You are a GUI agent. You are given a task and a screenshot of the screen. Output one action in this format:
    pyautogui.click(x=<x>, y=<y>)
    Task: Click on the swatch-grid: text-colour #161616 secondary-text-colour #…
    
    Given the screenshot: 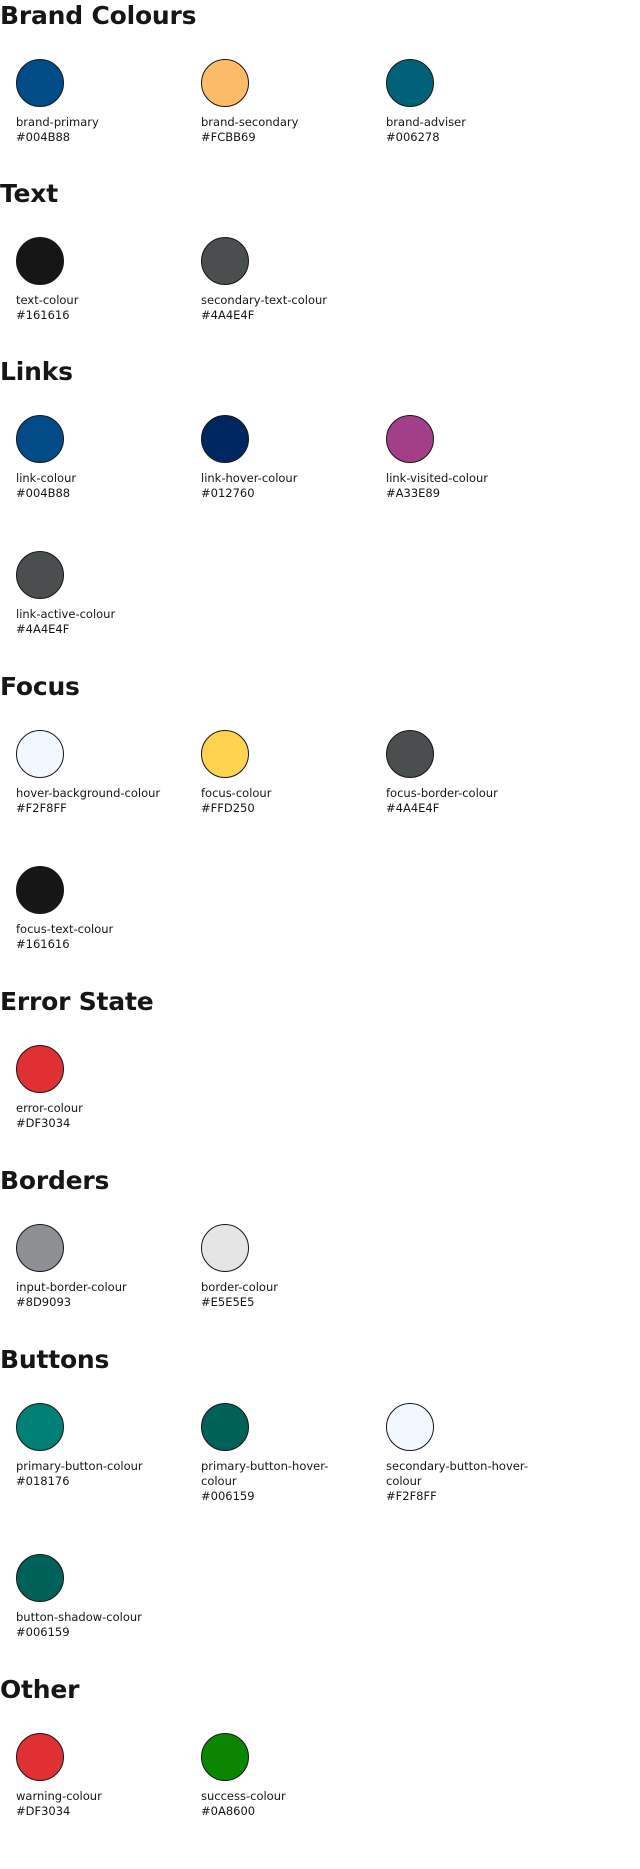 What is the action you would take?
    pyautogui.click(x=320, y=305)
    